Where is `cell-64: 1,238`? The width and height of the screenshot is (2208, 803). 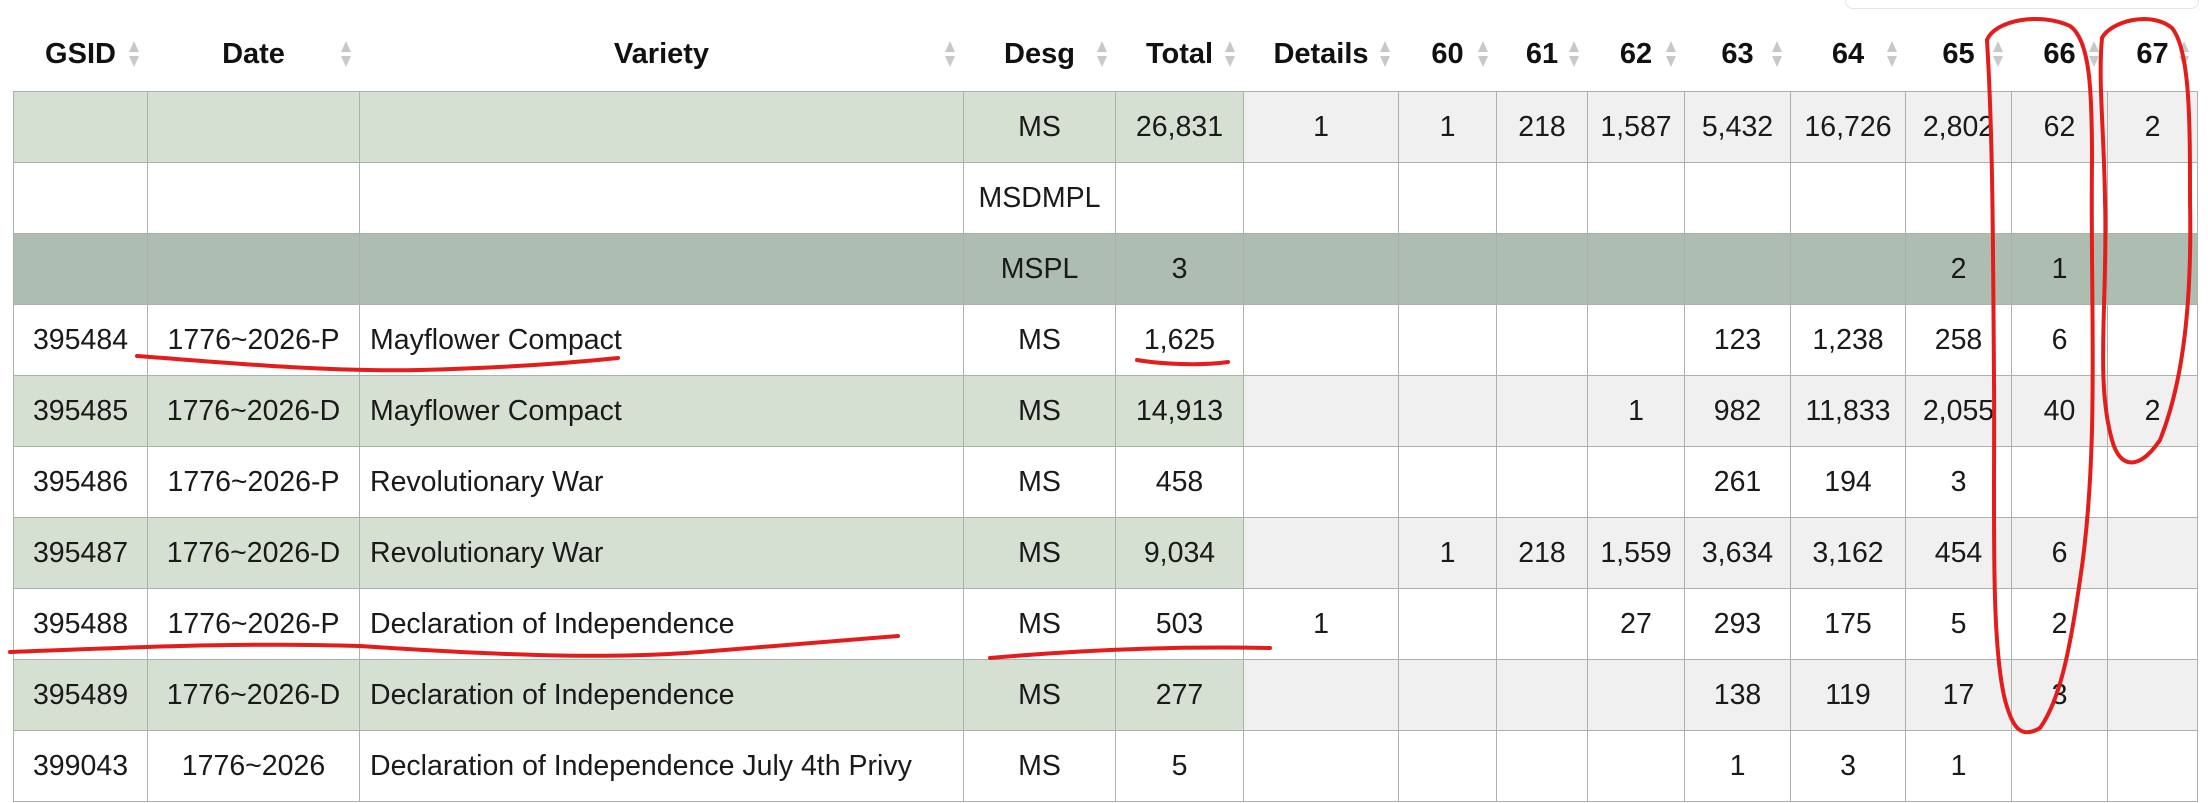 cell-64: 1,238 is located at coordinates (1848, 340).